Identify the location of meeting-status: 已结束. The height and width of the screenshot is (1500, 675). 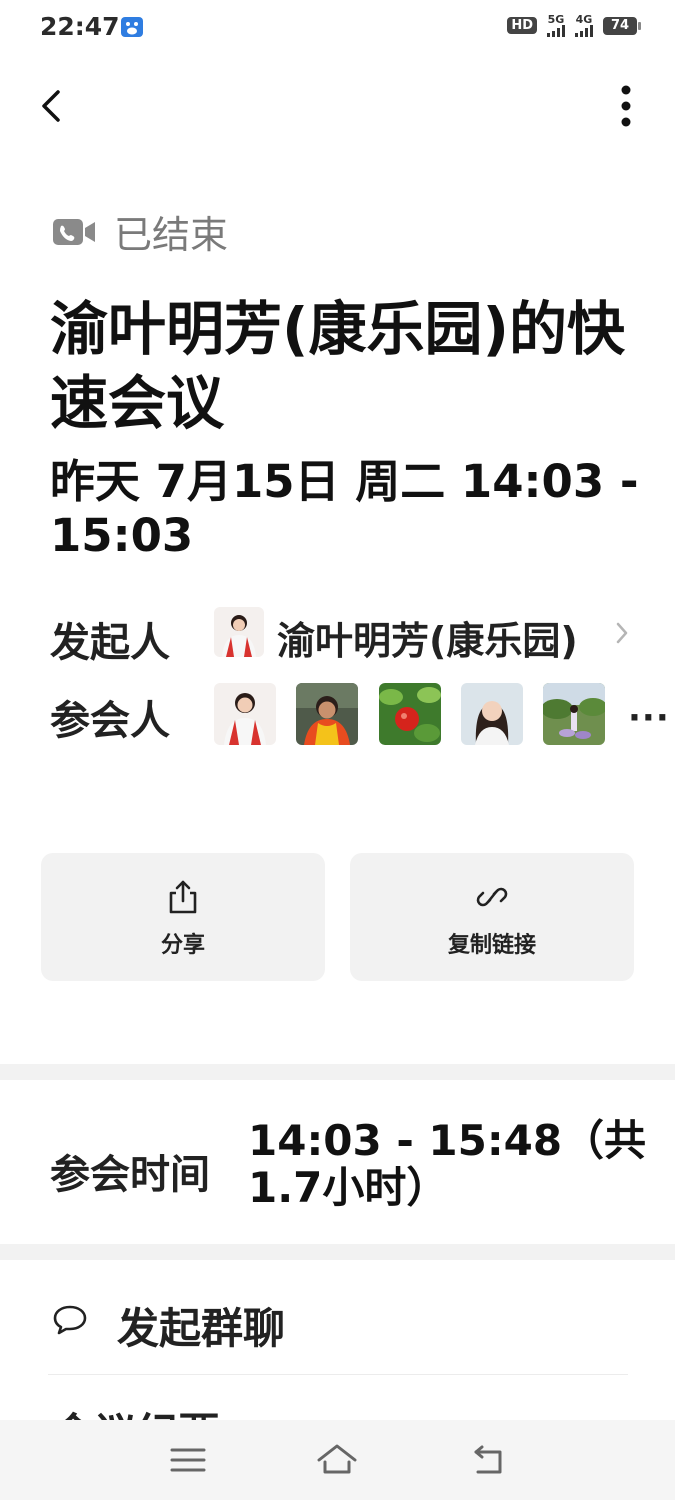
(140, 231).